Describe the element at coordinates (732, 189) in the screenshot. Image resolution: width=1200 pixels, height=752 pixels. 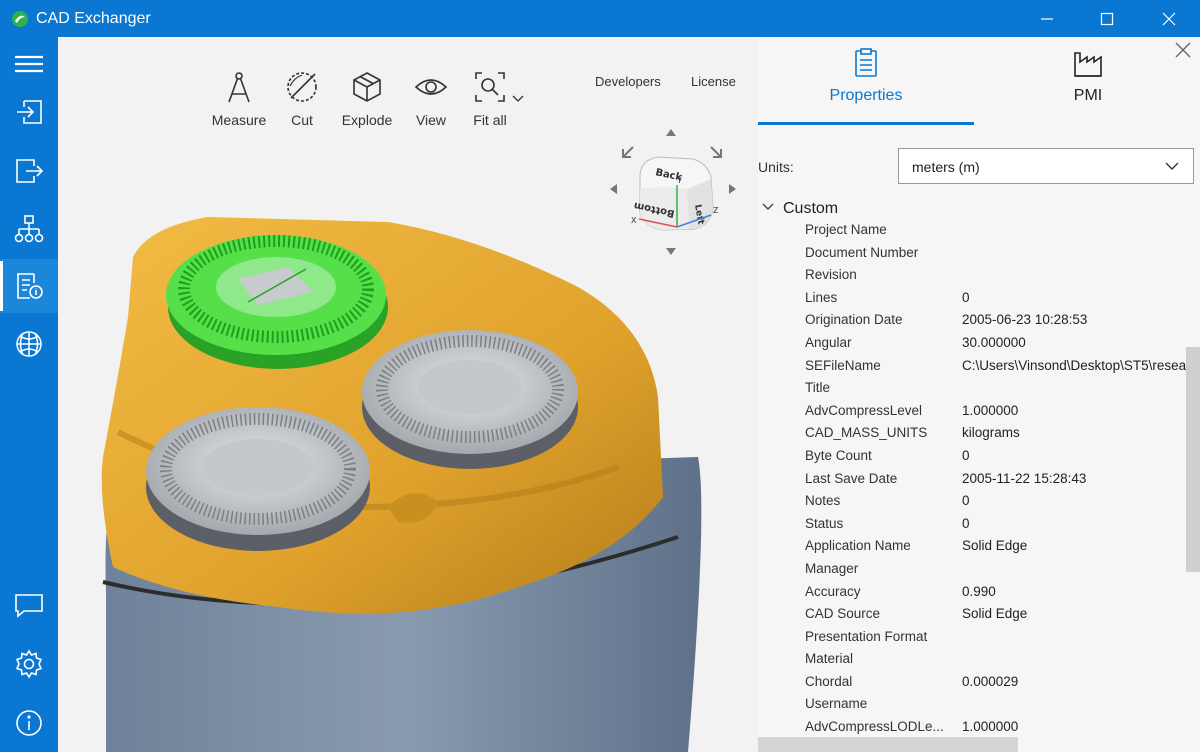
I see `nav-arrow-right-icon` at that location.